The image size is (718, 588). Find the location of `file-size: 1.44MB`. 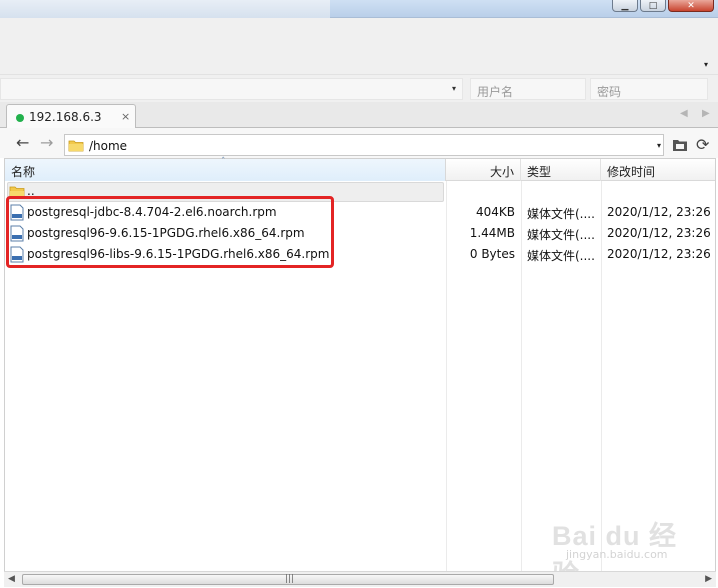

file-size: 1.44MB is located at coordinates (492, 233).